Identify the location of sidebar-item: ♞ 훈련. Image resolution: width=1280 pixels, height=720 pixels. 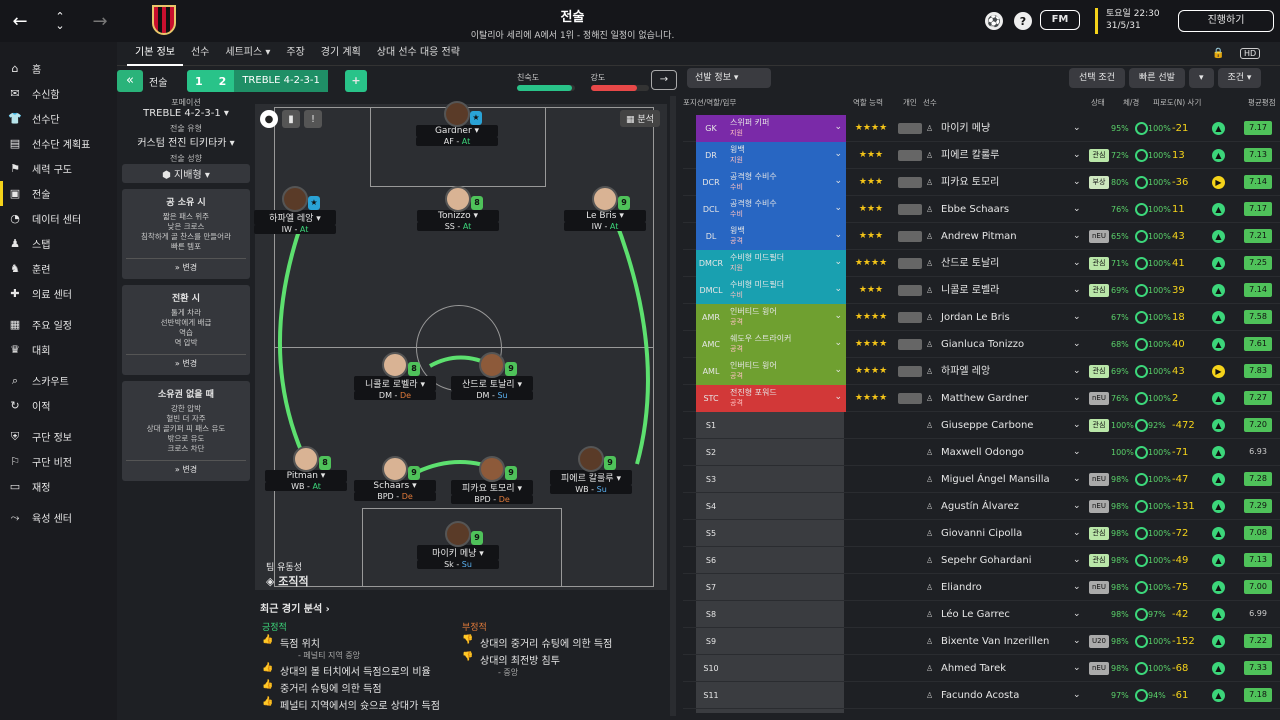
(58, 268).